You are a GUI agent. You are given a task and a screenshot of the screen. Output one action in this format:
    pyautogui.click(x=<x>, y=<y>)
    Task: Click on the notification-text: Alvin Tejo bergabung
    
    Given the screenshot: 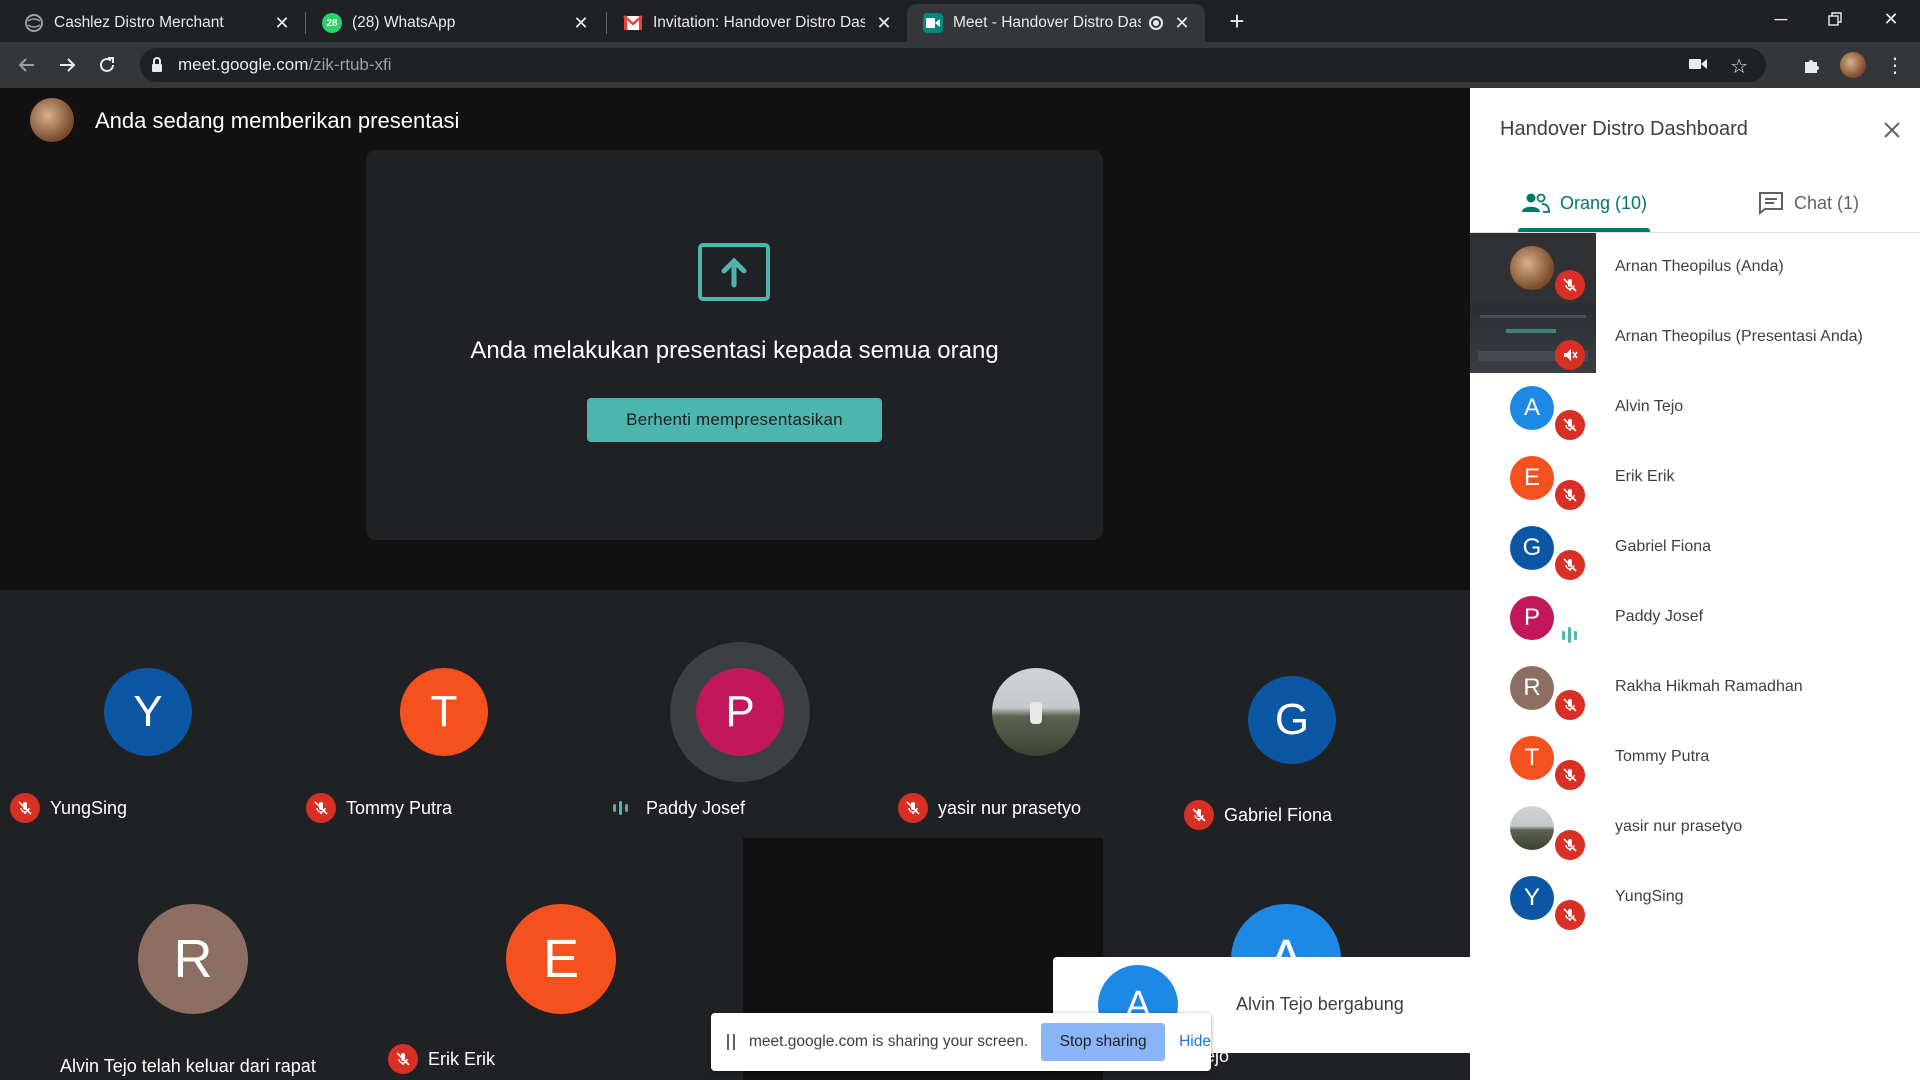 What is the action you would take?
    pyautogui.click(x=1320, y=1004)
    